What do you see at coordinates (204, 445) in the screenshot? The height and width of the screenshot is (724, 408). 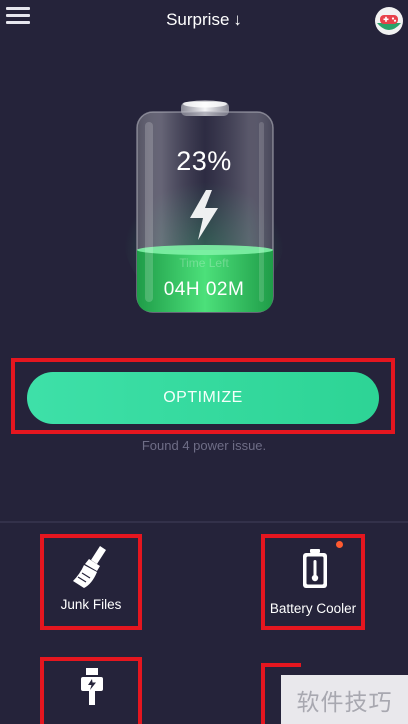 I see `power-issue-status: Found 4 power issue.` at bounding box center [204, 445].